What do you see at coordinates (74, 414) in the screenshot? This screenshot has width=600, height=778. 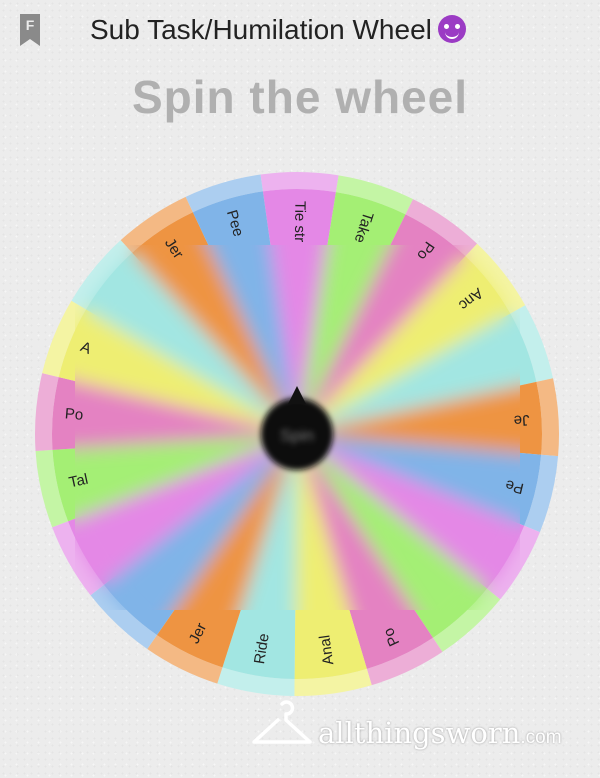 I see `wheel-segment-label: Po` at bounding box center [74, 414].